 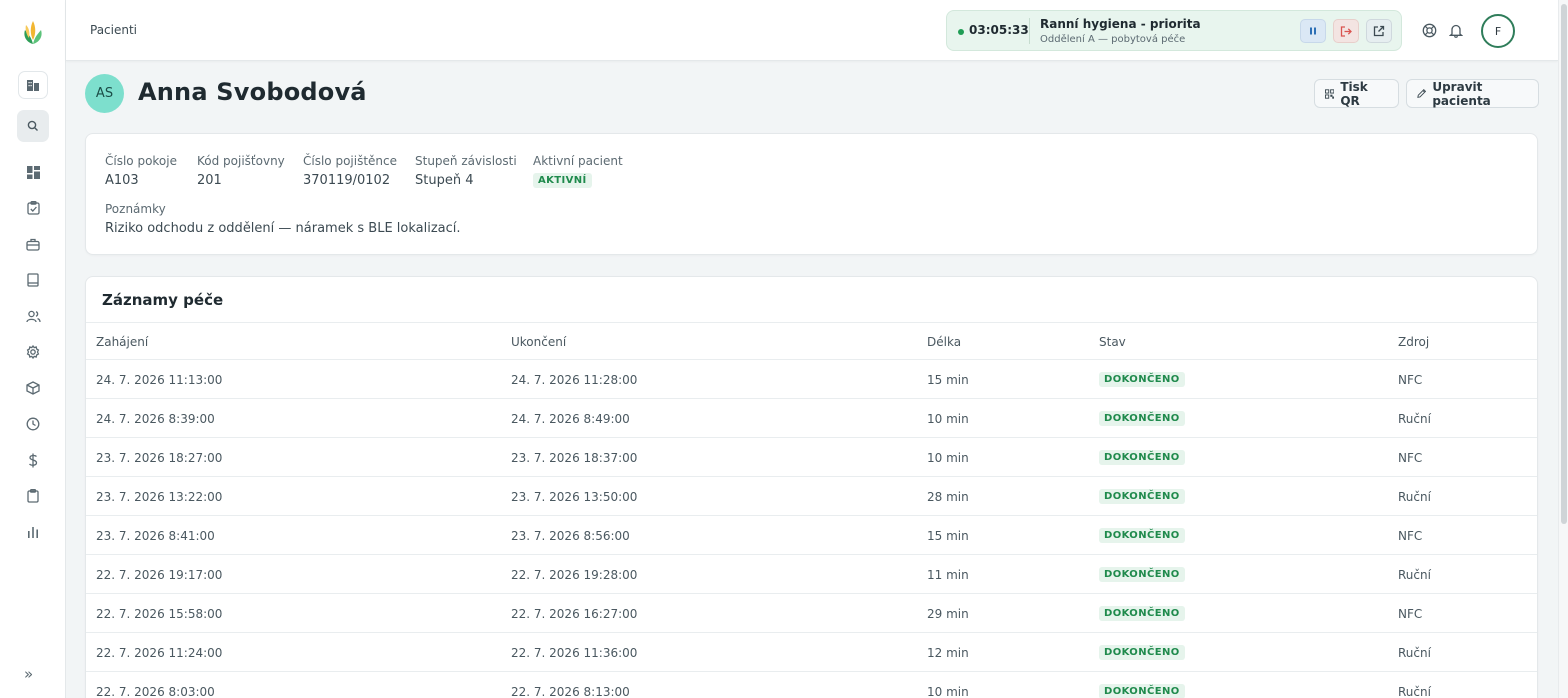 What do you see at coordinates (574, 653) in the screenshot?
I see `cell-end: 22. 7. 2026 11:36:00` at bounding box center [574, 653].